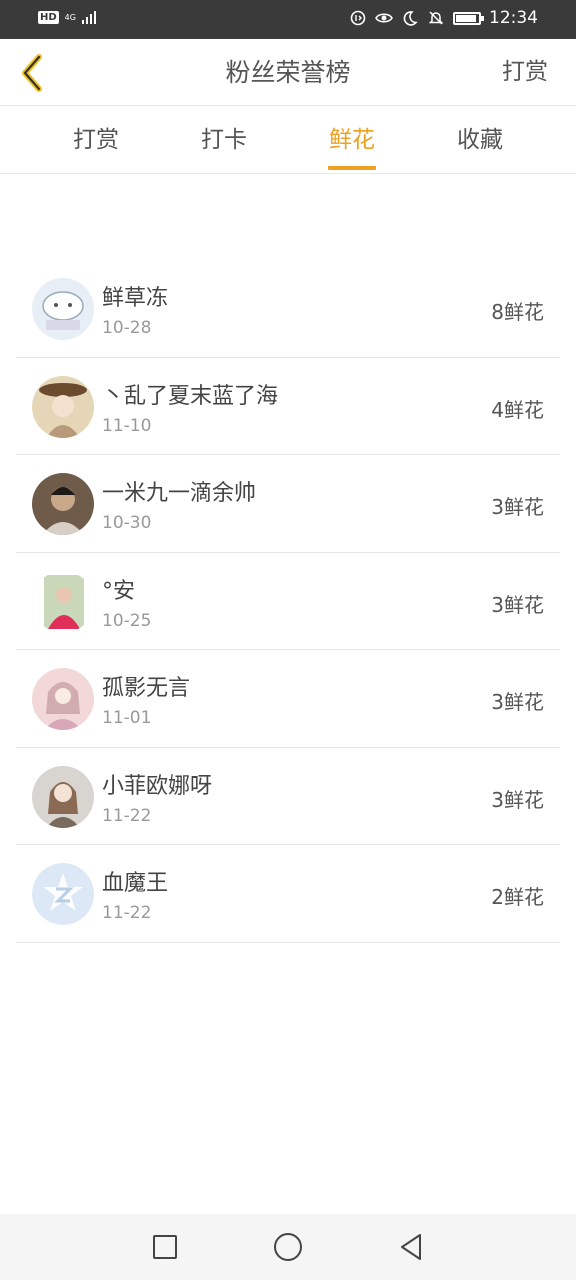 The height and width of the screenshot is (1280, 576). I want to click on fan-date: 10-25, so click(127, 620).